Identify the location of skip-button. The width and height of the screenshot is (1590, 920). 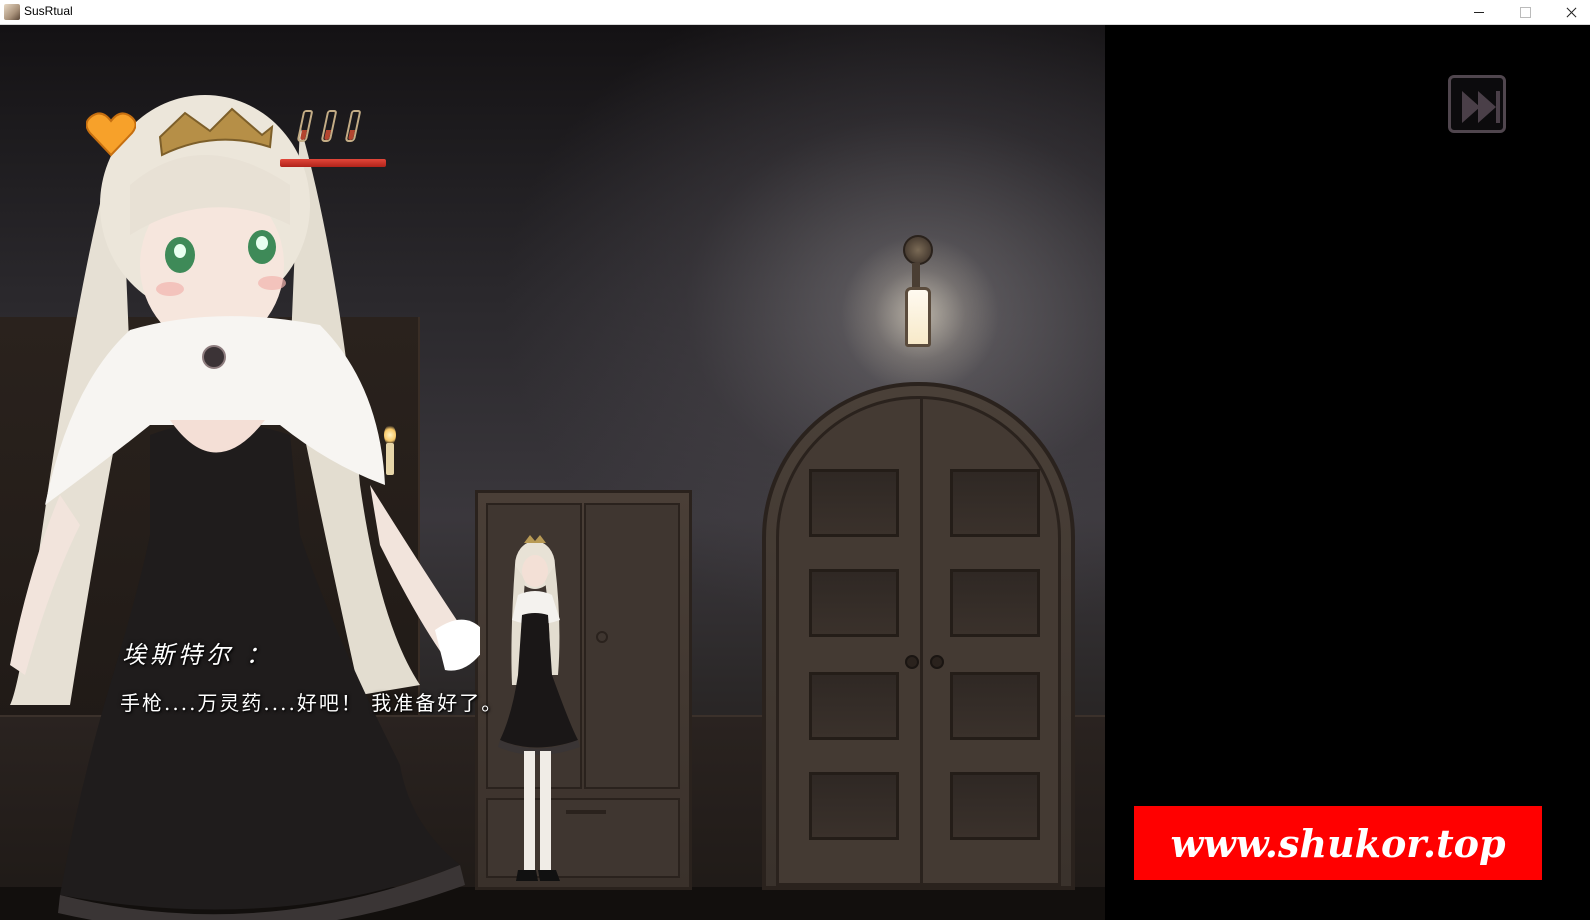
(1477, 104).